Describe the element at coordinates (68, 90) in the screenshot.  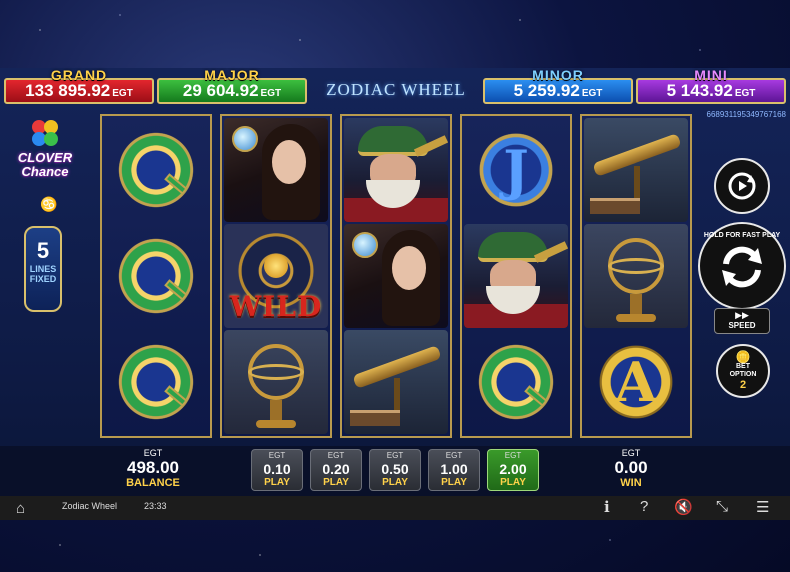
I see `jackpot-grand-amount: 133 895.92` at that location.